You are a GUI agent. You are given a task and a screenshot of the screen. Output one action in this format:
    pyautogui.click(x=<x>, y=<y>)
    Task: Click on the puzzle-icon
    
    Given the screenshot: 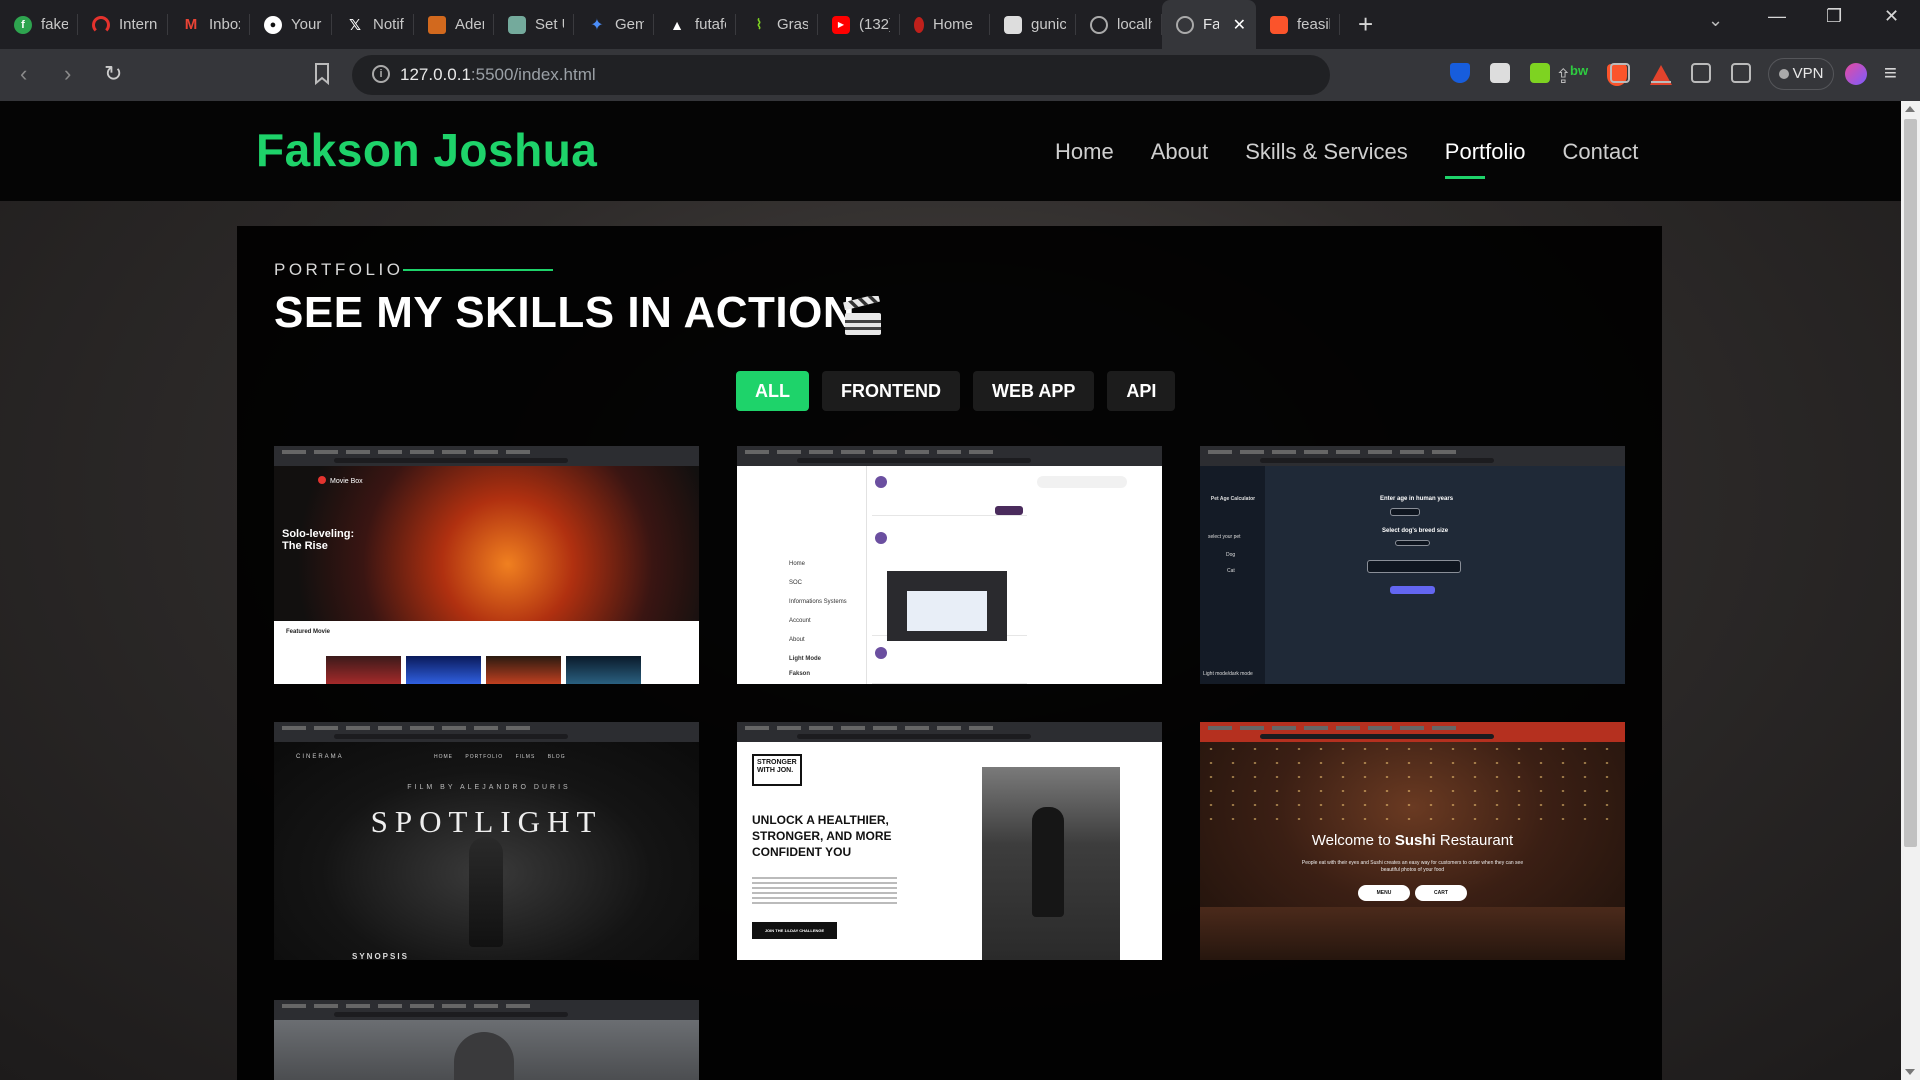 What is the action you would take?
    pyautogui.click(x=1620, y=73)
    